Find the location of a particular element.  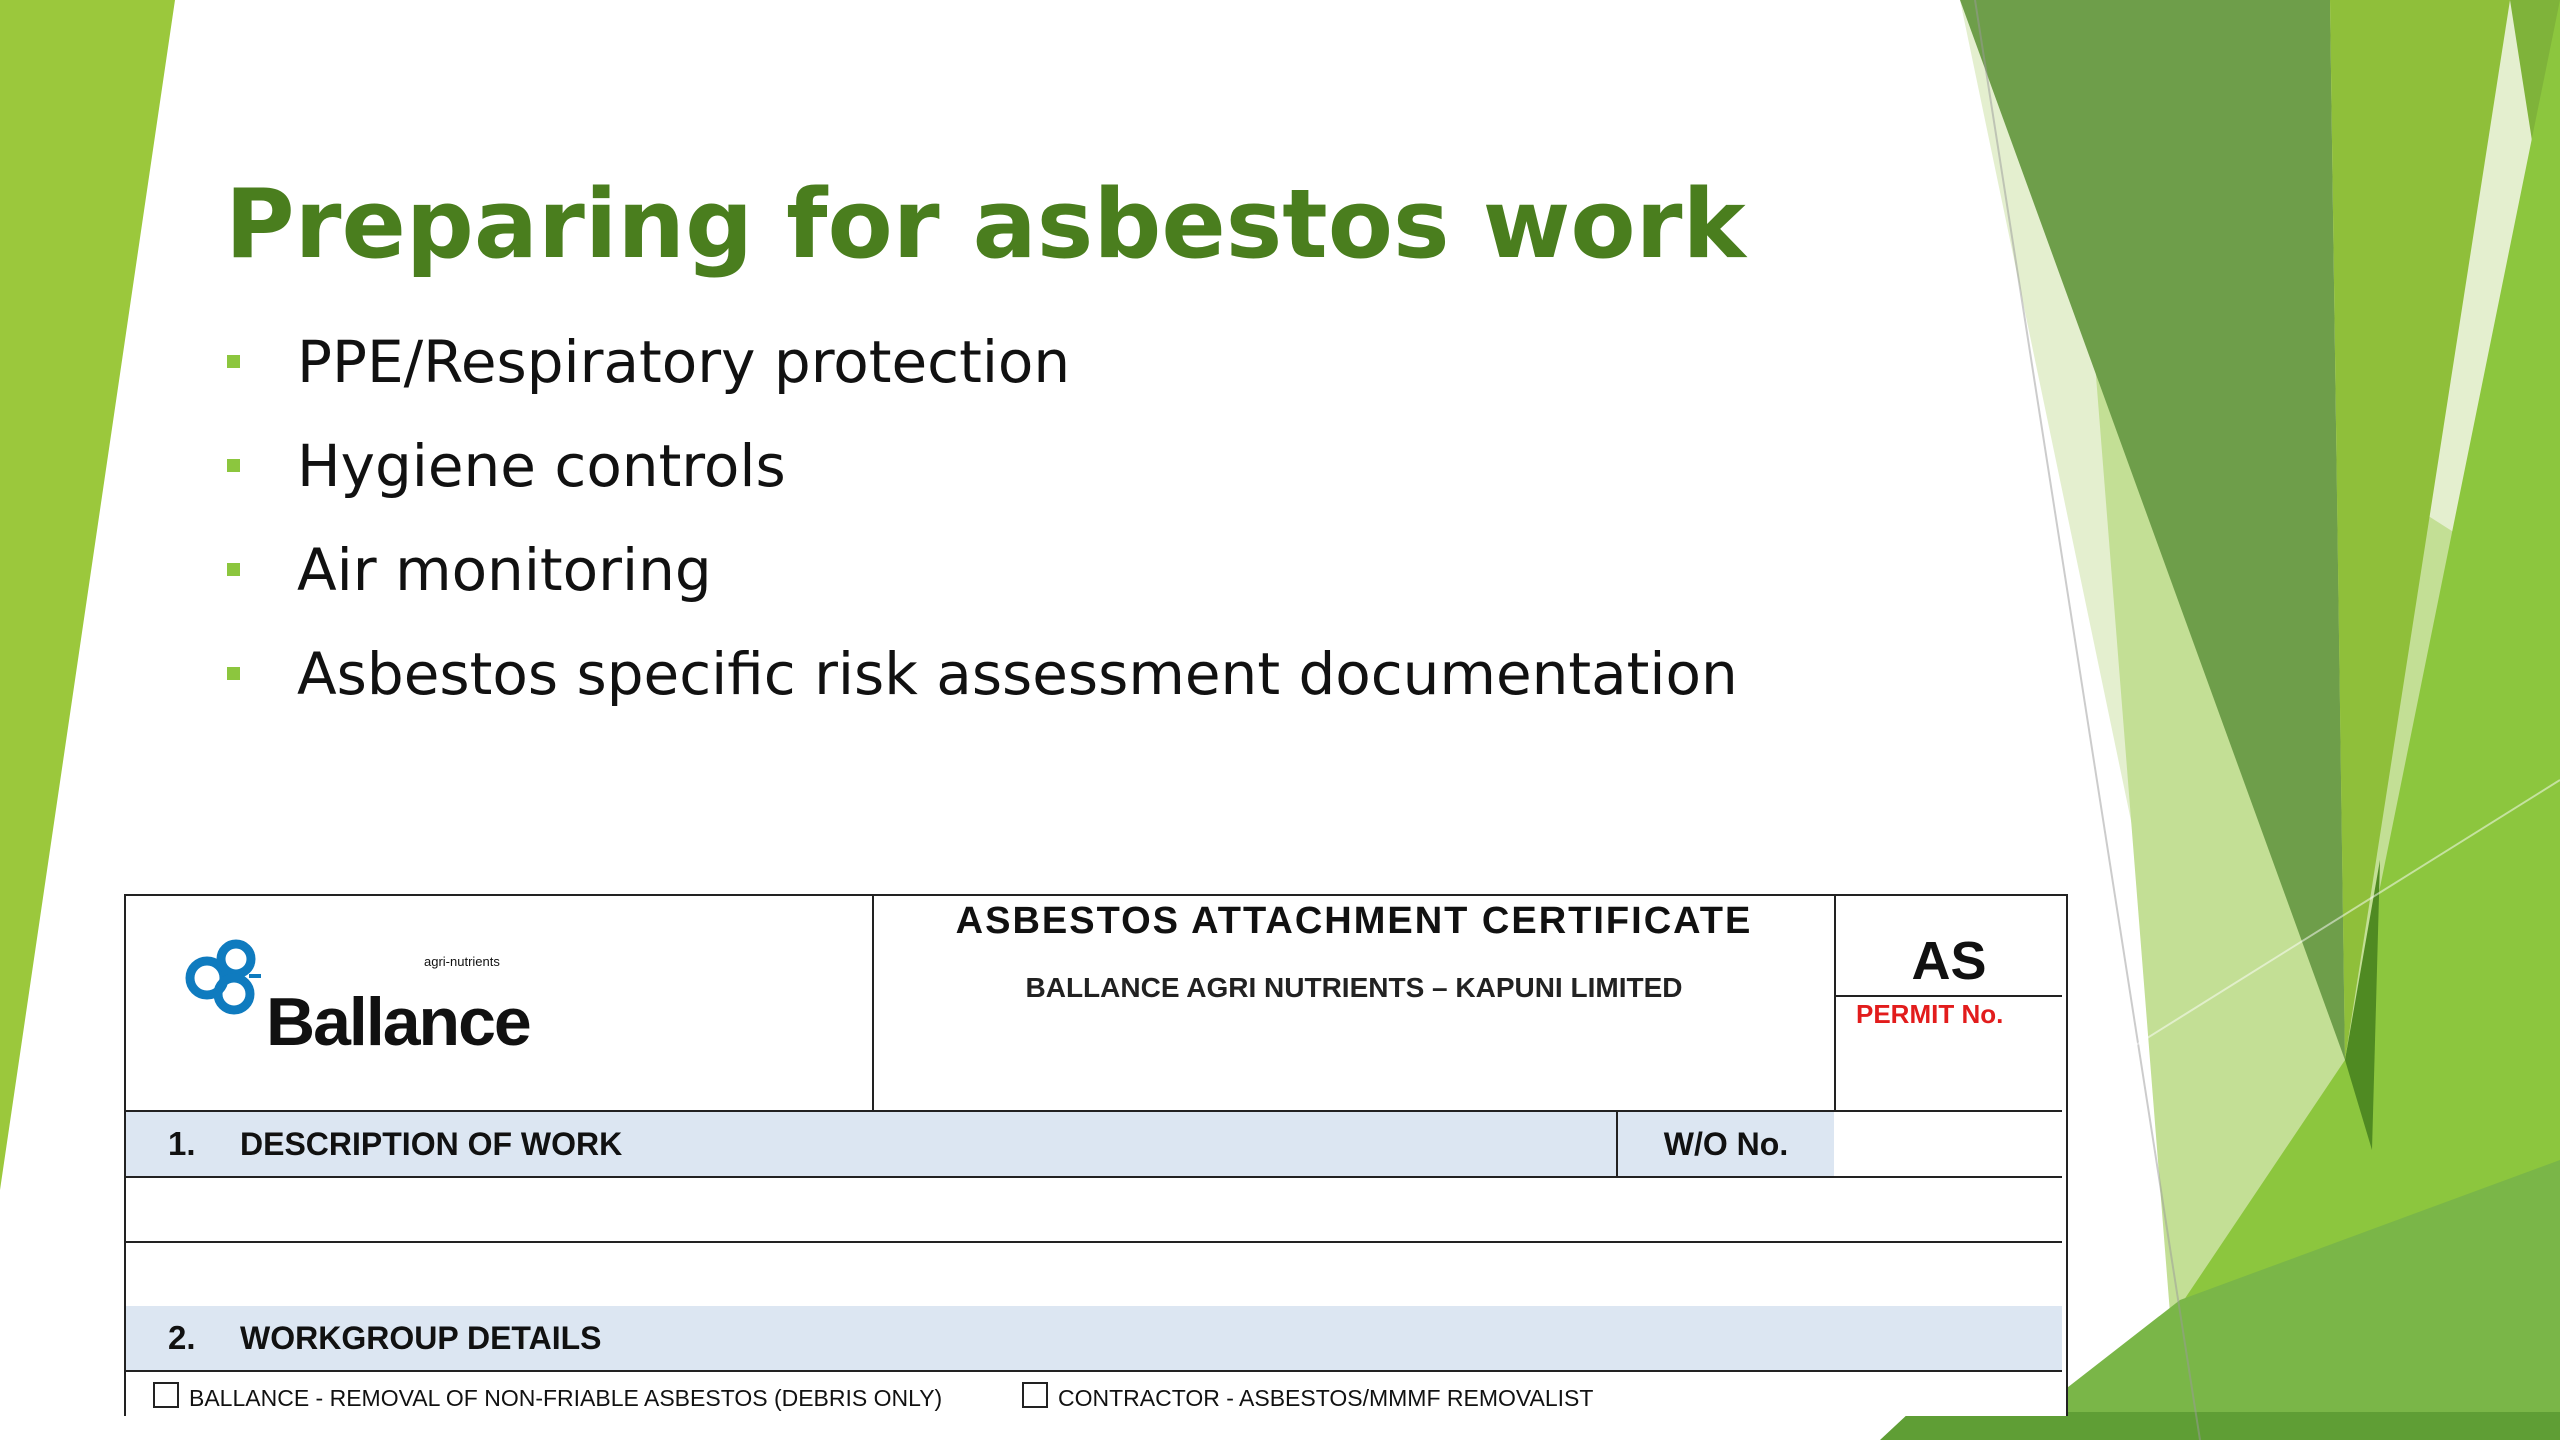

wo-number-label: W/O No. is located at coordinates (1726, 1144).